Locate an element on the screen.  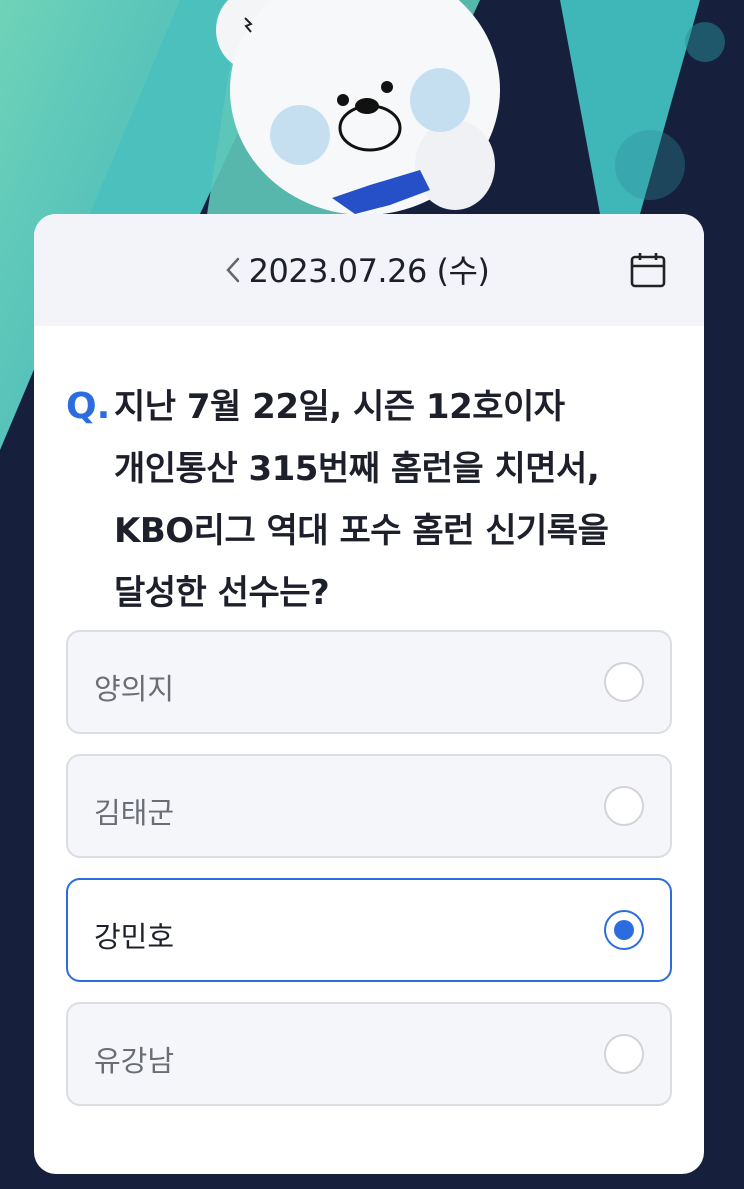
radio-selected-dot is located at coordinates (624, 930).